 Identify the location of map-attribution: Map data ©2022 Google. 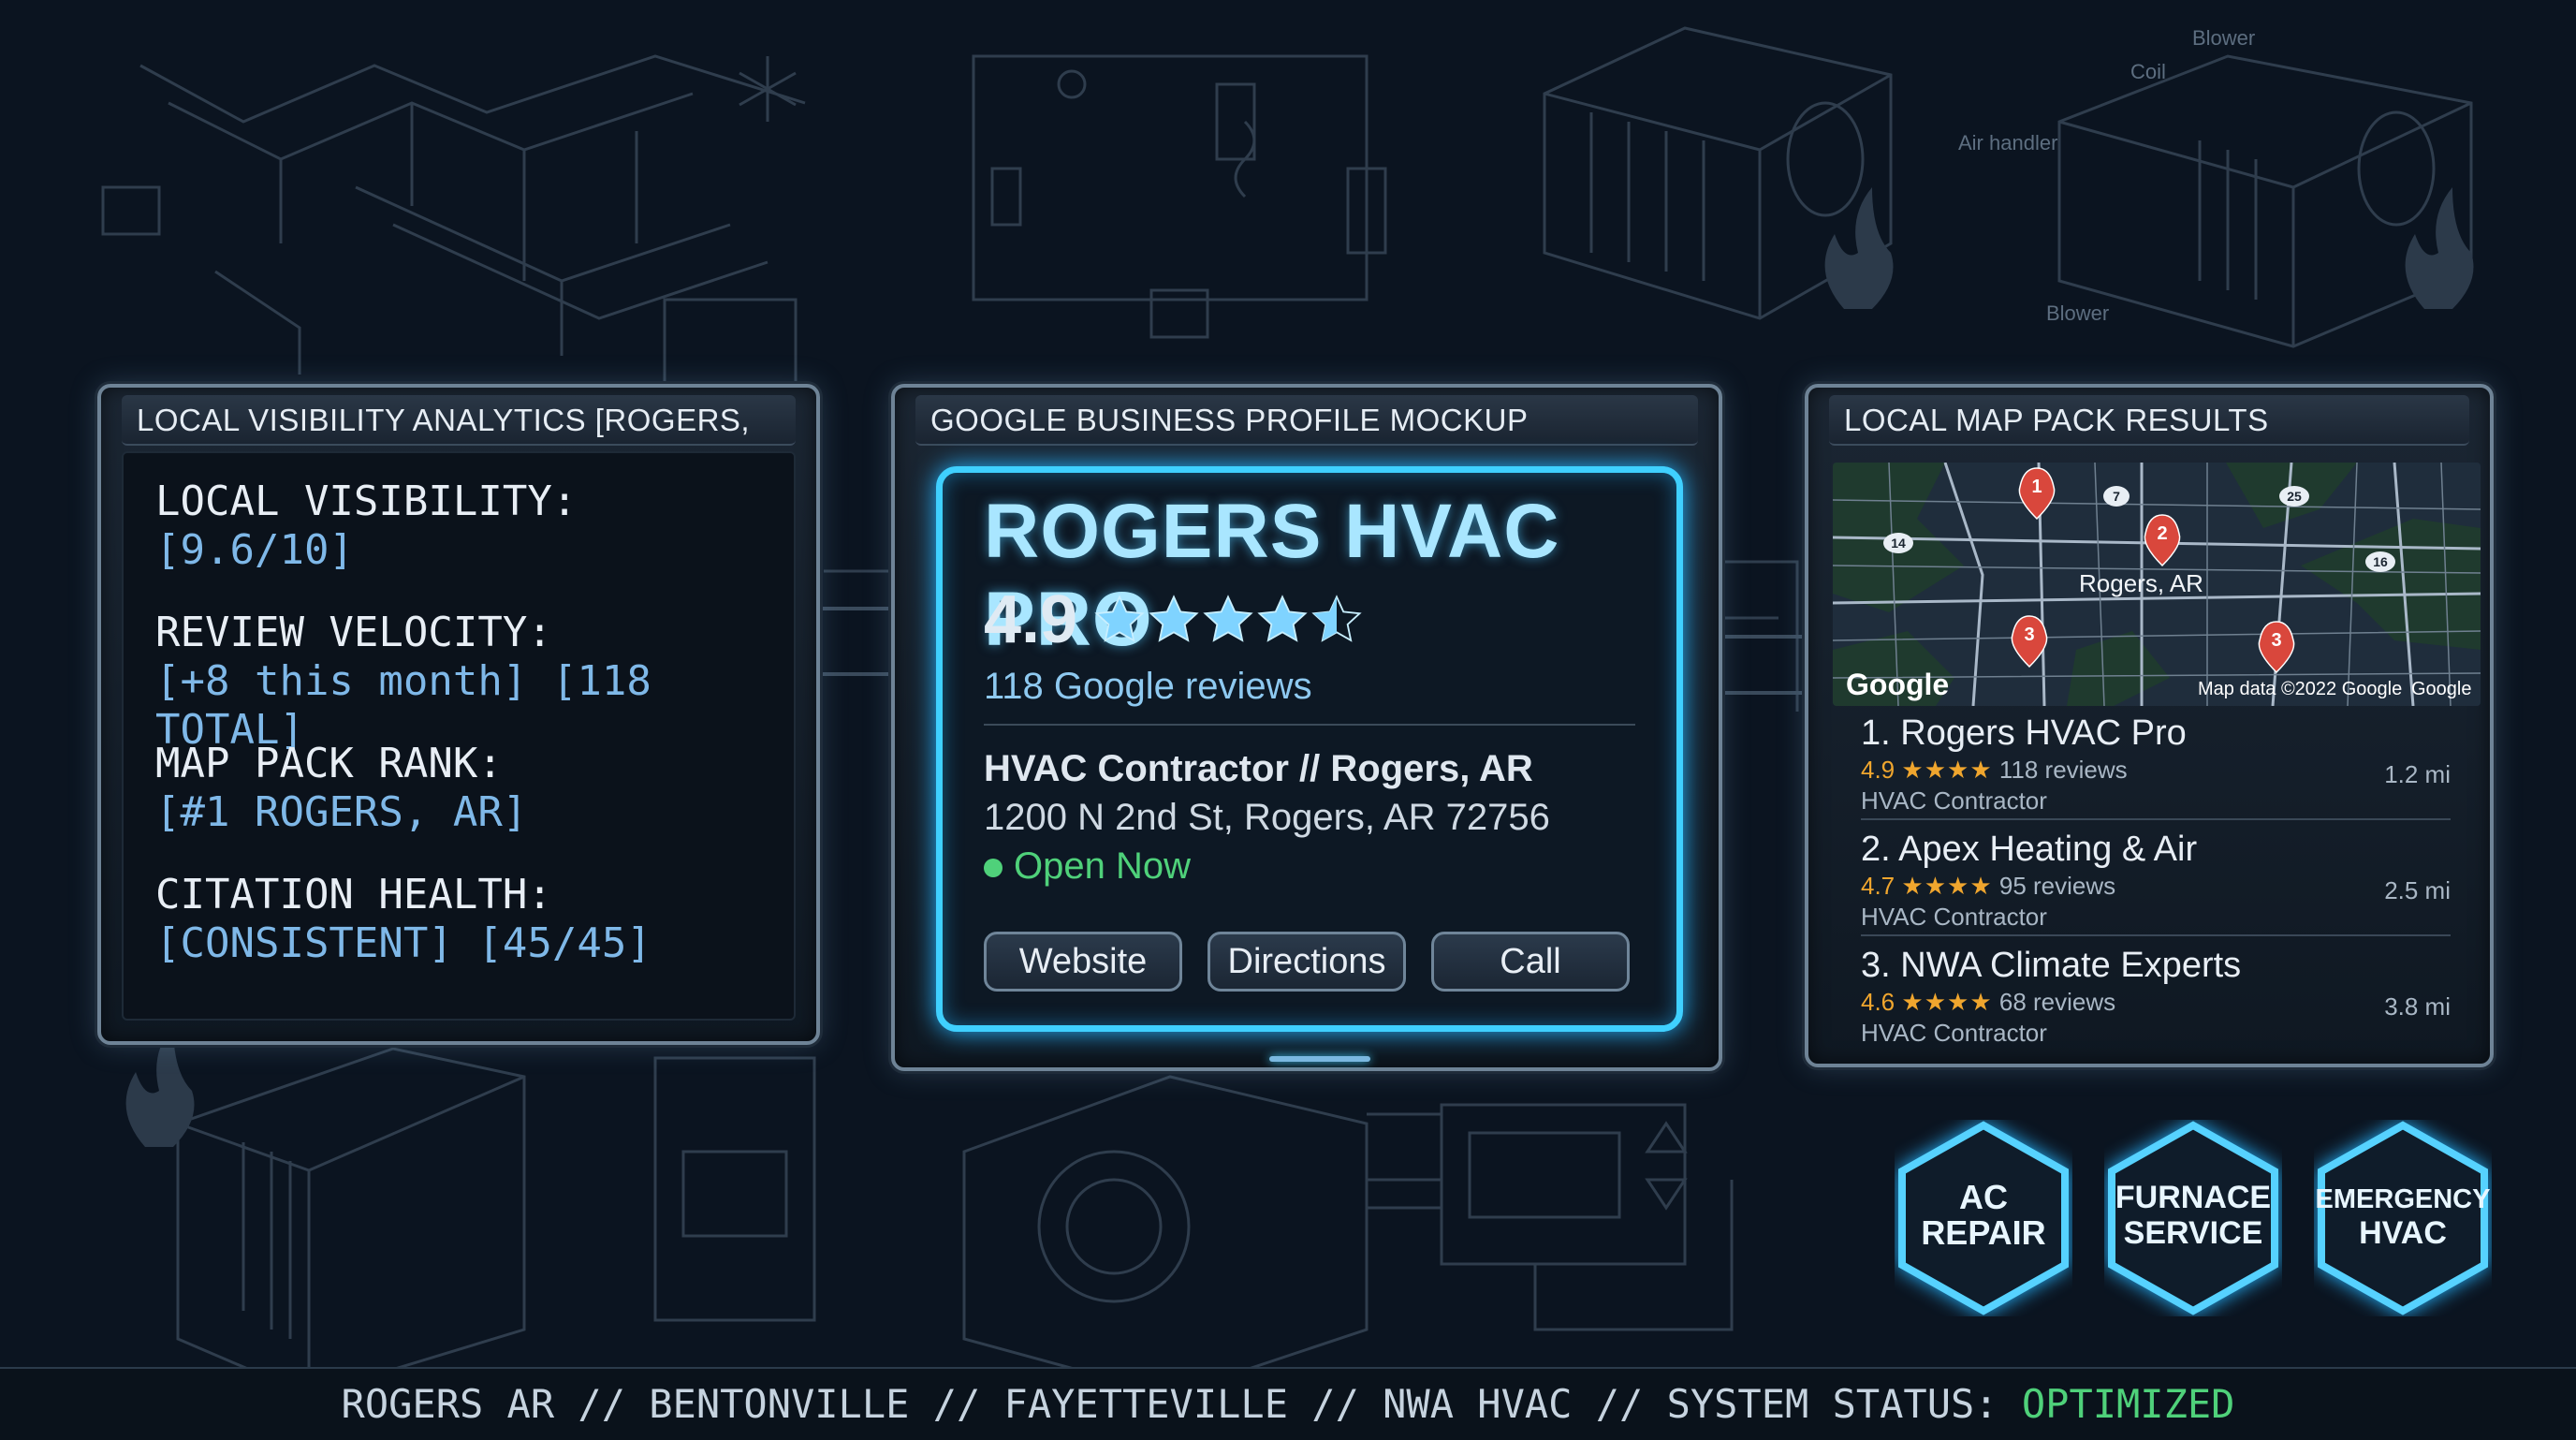
(2300, 689).